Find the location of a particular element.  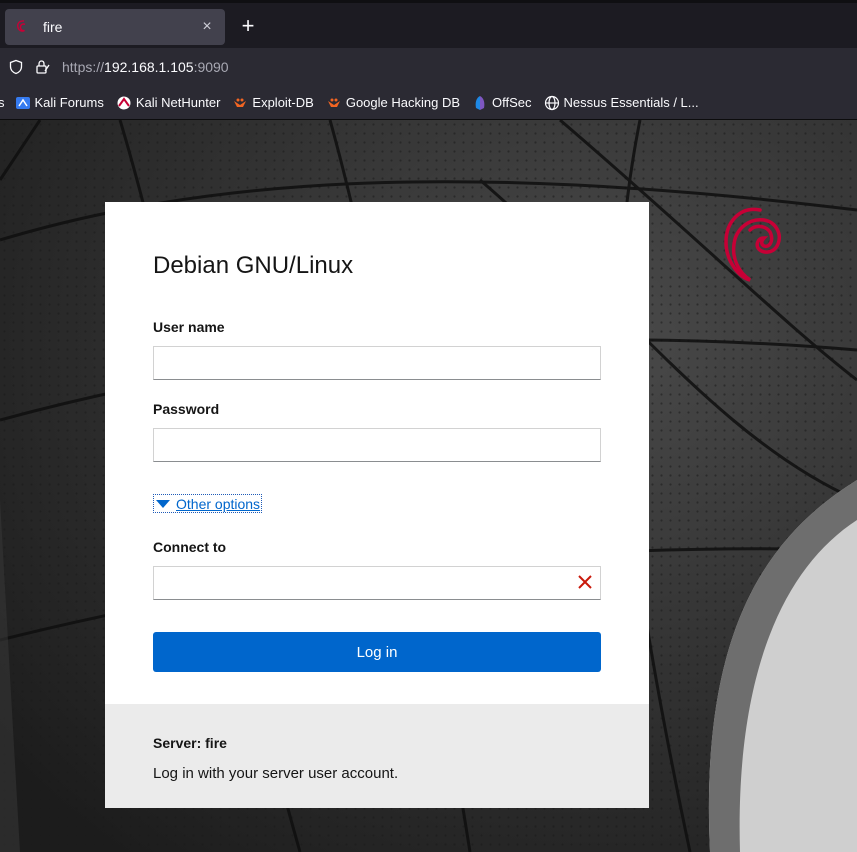

connect-to-field is located at coordinates (377, 583).